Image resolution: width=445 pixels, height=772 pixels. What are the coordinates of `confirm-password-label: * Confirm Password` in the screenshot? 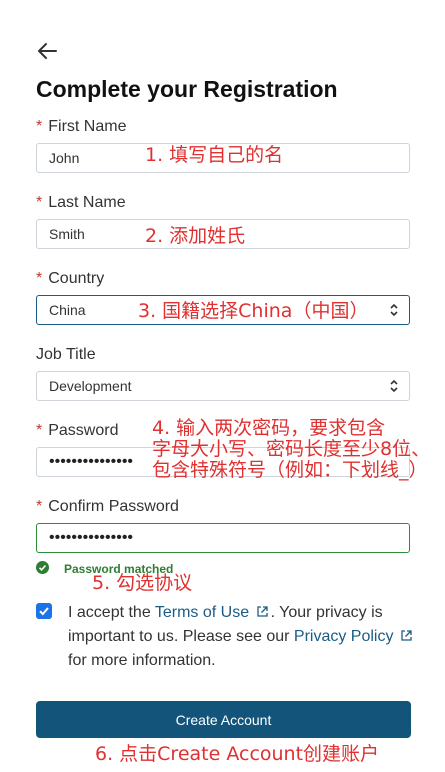 It's located at (107, 506).